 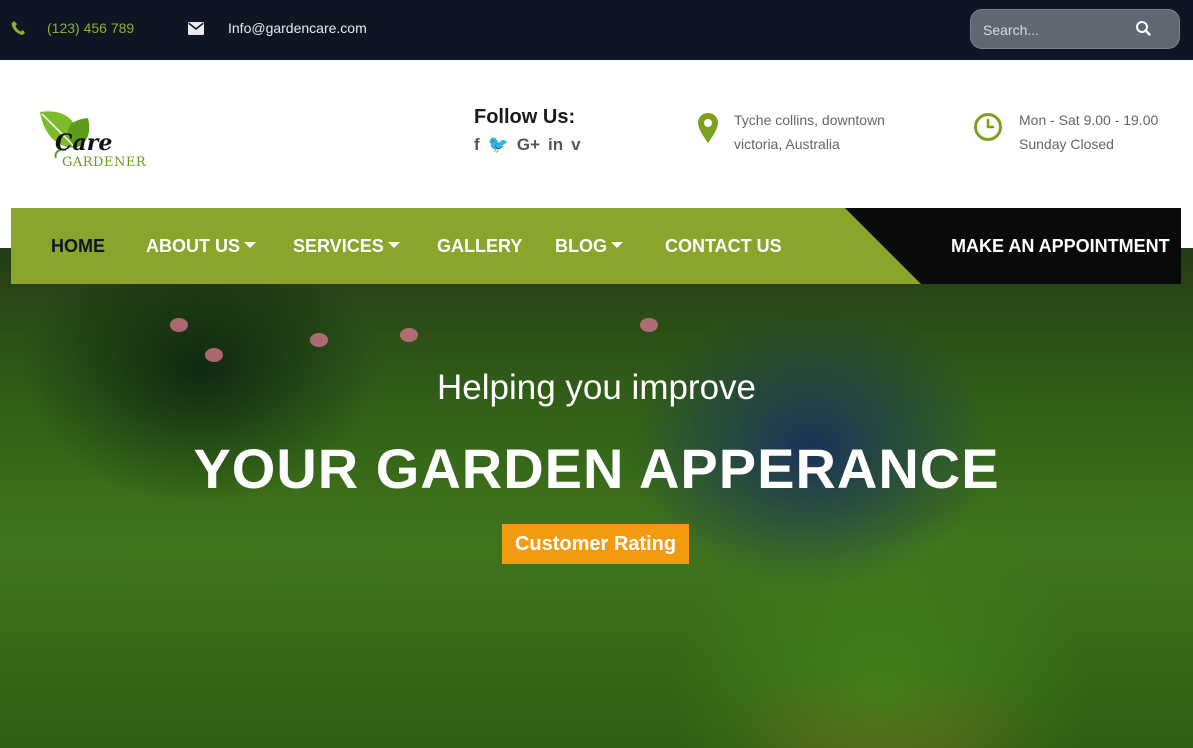 I want to click on email-address: Info@gardencare.com, so click(x=297, y=28).